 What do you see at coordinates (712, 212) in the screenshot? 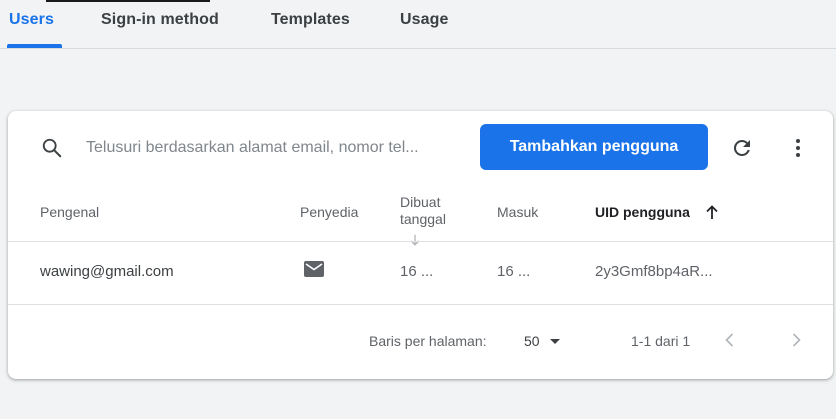
I see `sort-ascending-icon` at bounding box center [712, 212].